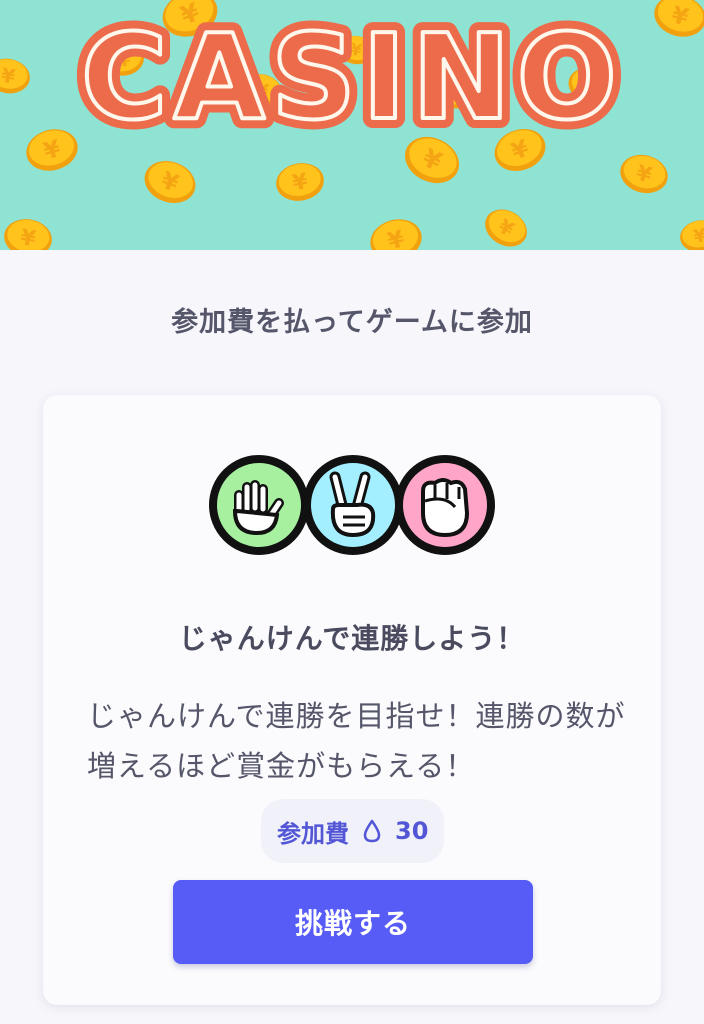  What do you see at coordinates (352, 322) in the screenshot?
I see `join-heading: 参加費を払ってゲームに参加` at bounding box center [352, 322].